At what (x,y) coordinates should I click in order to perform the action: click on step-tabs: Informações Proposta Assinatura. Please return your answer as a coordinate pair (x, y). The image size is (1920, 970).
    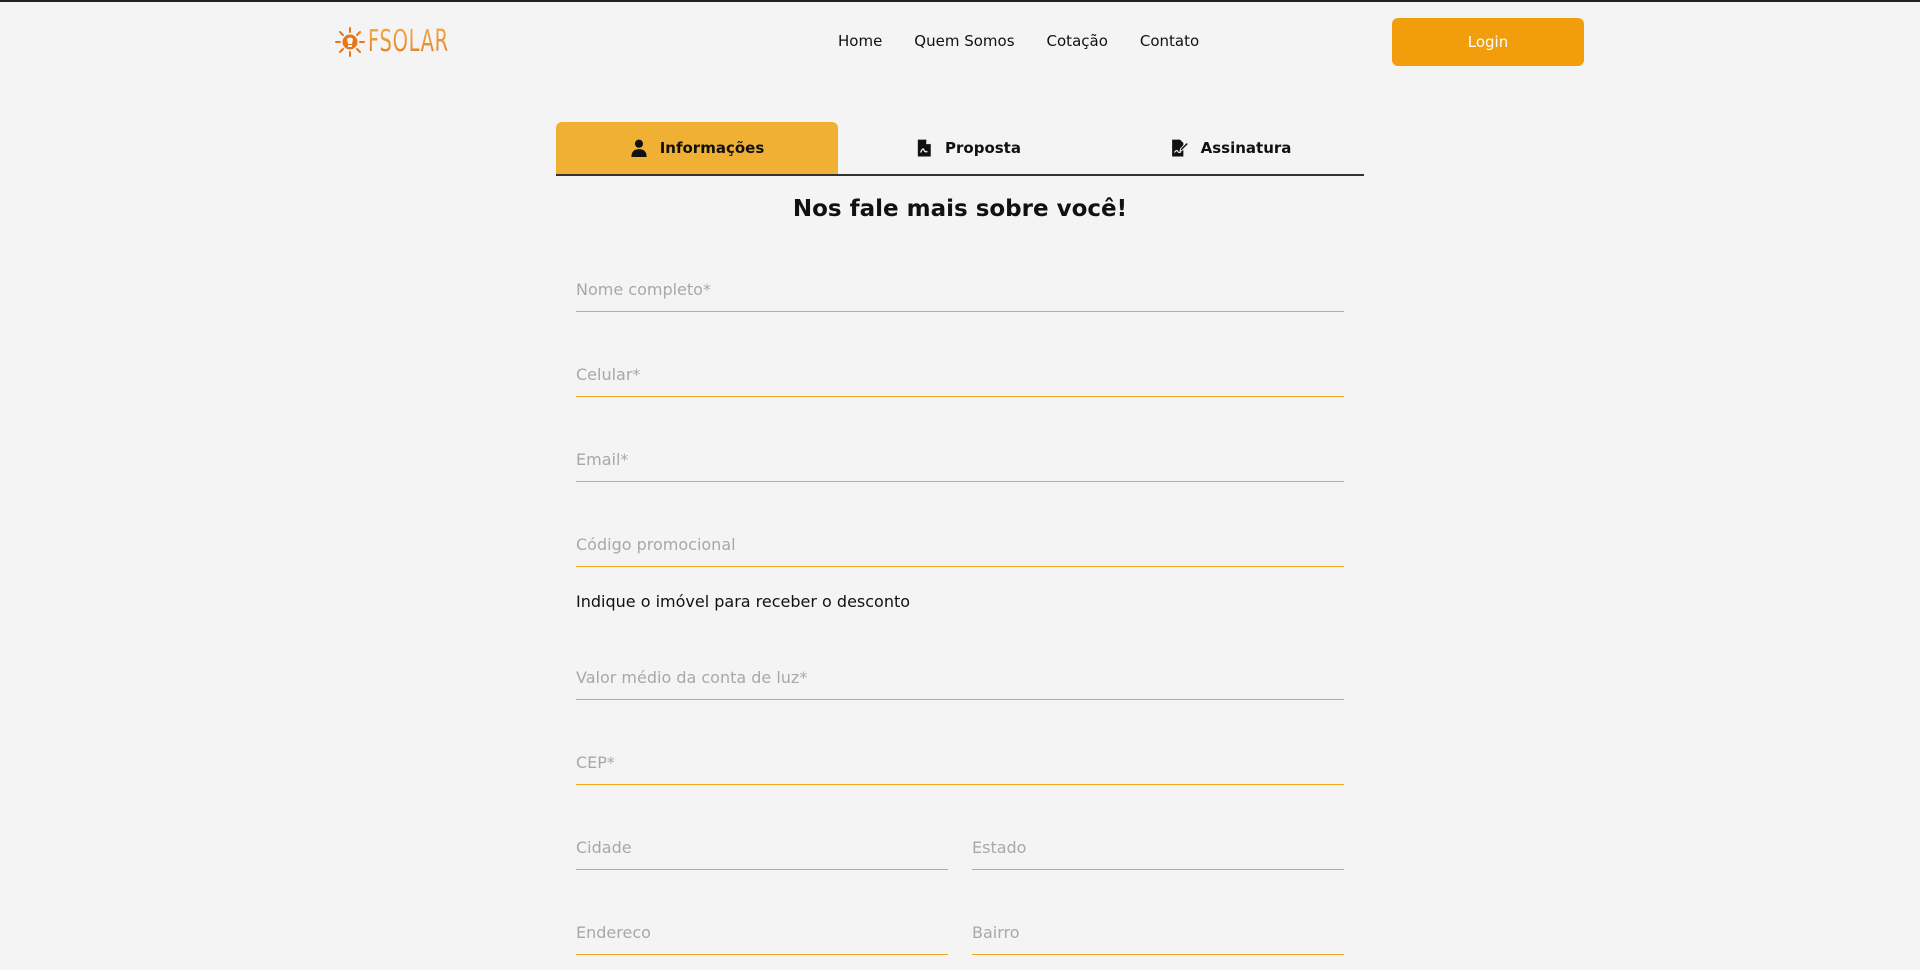
    Looking at the image, I should click on (960, 149).